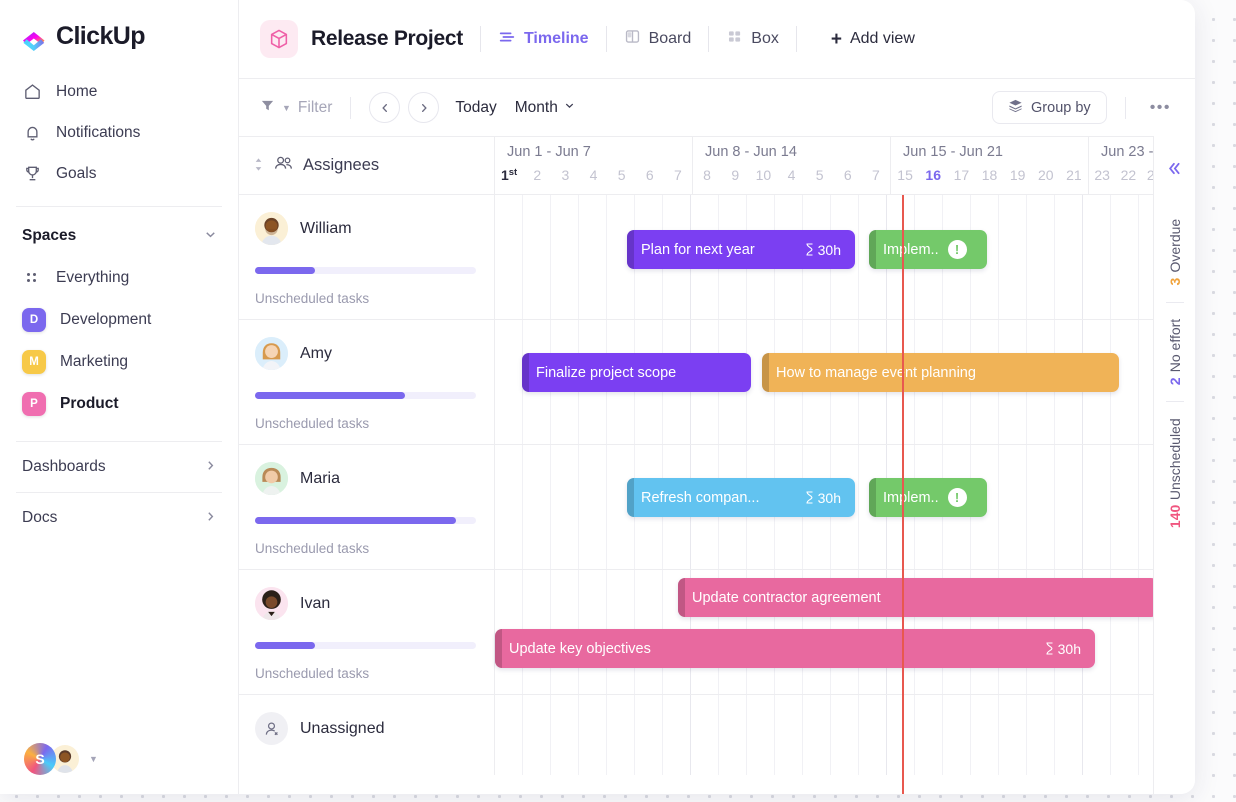 This screenshot has width=1236, height=802. Describe the element at coordinates (717, 107) in the screenshot. I see `timeline-toolbar: ▼ Filter Today Month Group by •••` at that location.